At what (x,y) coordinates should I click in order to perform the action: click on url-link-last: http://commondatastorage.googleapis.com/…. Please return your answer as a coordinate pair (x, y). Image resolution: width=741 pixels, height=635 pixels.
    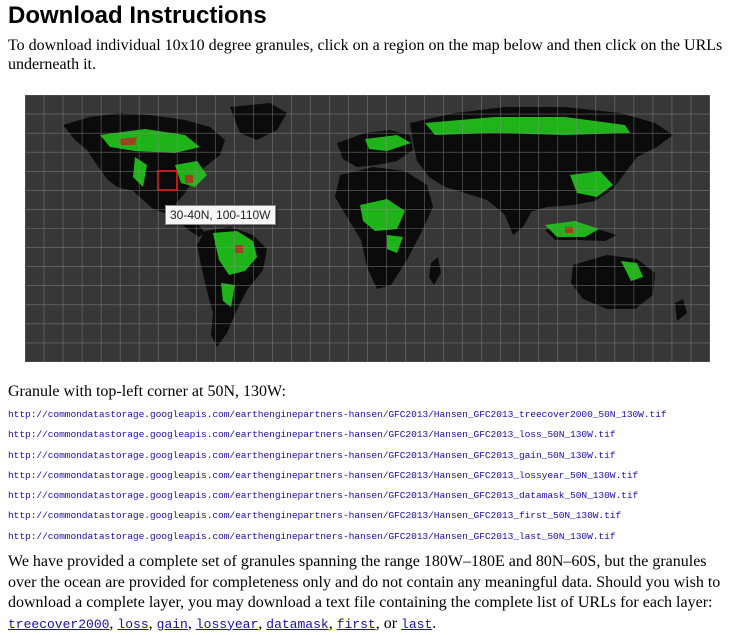
    Looking at the image, I should click on (312, 536).